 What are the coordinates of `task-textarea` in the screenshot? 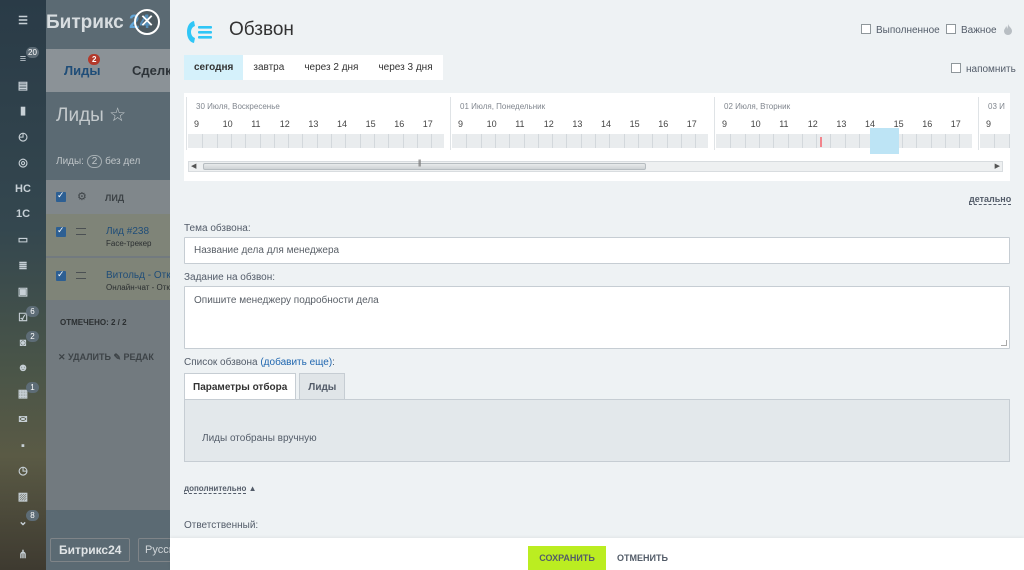 It's located at (597, 317).